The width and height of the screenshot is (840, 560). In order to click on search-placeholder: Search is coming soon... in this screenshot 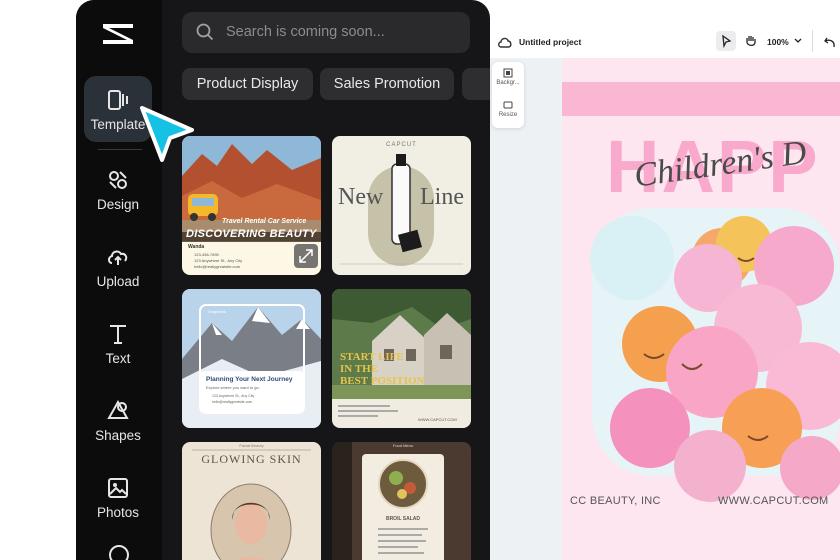, I will do `click(305, 32)`.